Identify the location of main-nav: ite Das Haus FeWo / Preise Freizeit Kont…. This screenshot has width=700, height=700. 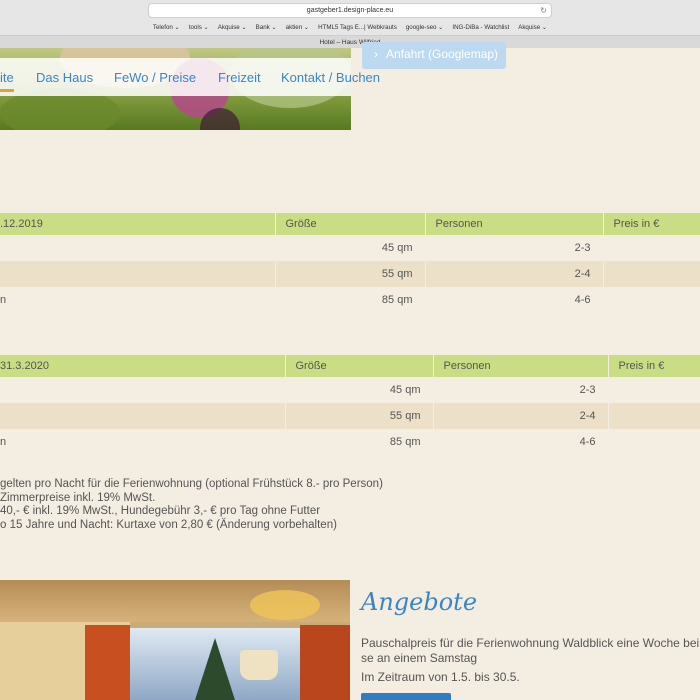
(190, 77).